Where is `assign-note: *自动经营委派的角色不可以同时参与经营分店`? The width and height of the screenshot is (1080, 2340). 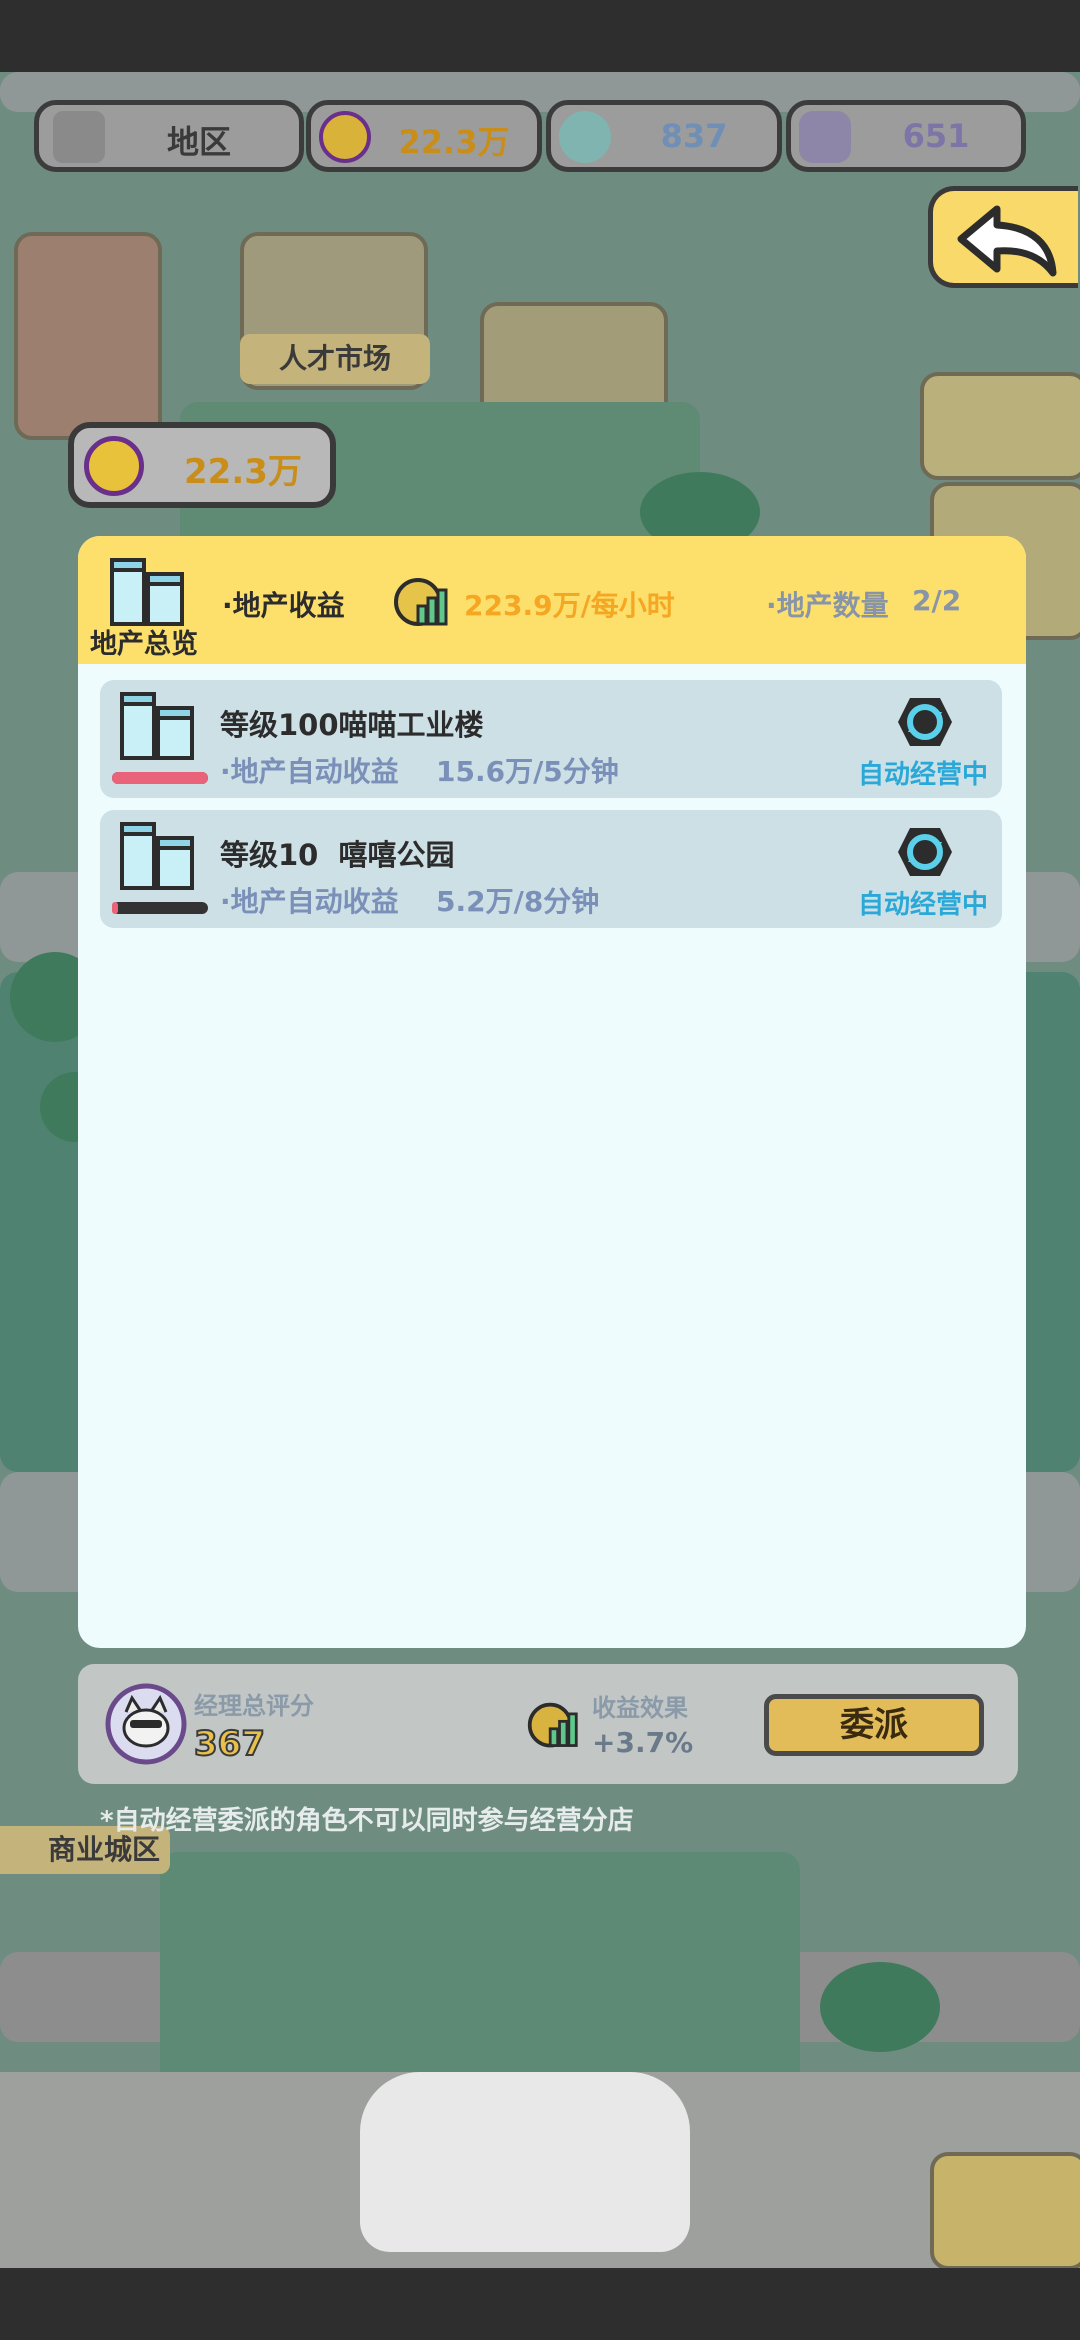
assign-note: *自动经营委派的角色不可以同时参与经营分店 is located at coordinates (367, 1821).